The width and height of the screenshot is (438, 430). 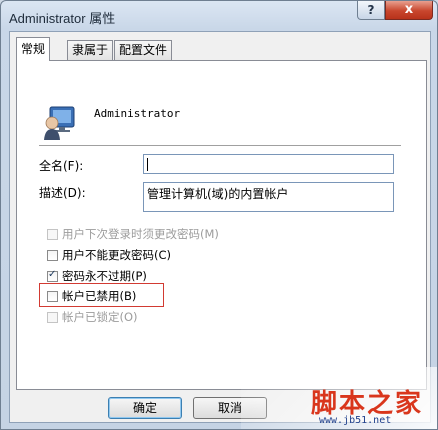 I want to click on title-bar: Administrator 属性 ? x, so click(x=219, y=16).